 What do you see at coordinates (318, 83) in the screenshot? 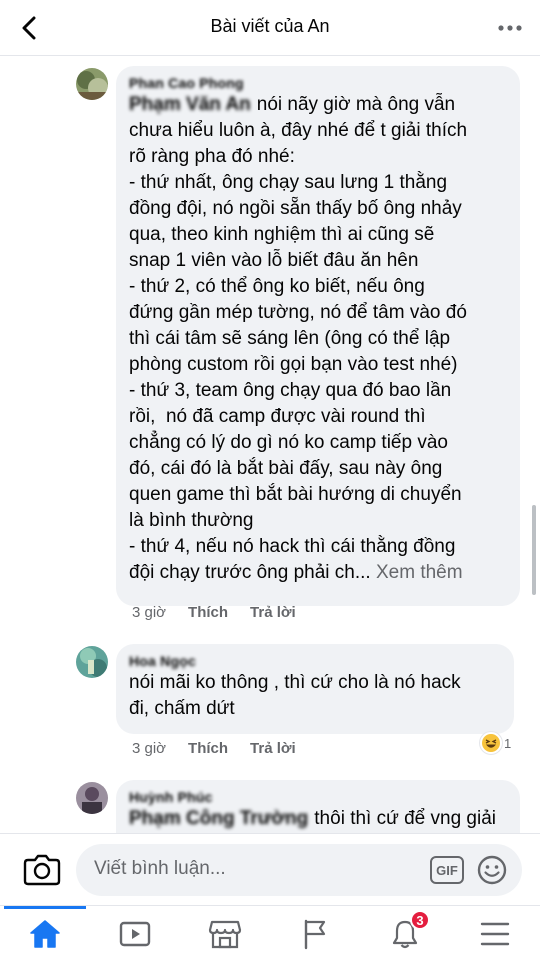
I see `comment-author: Phan Cao Phong` at bounding box center [318, 83].